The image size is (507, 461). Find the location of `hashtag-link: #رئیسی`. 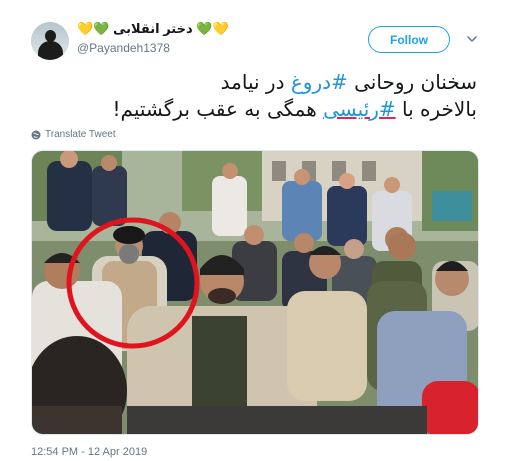

hashtag-link: #رئیسی is located at coordinates (359, 109).